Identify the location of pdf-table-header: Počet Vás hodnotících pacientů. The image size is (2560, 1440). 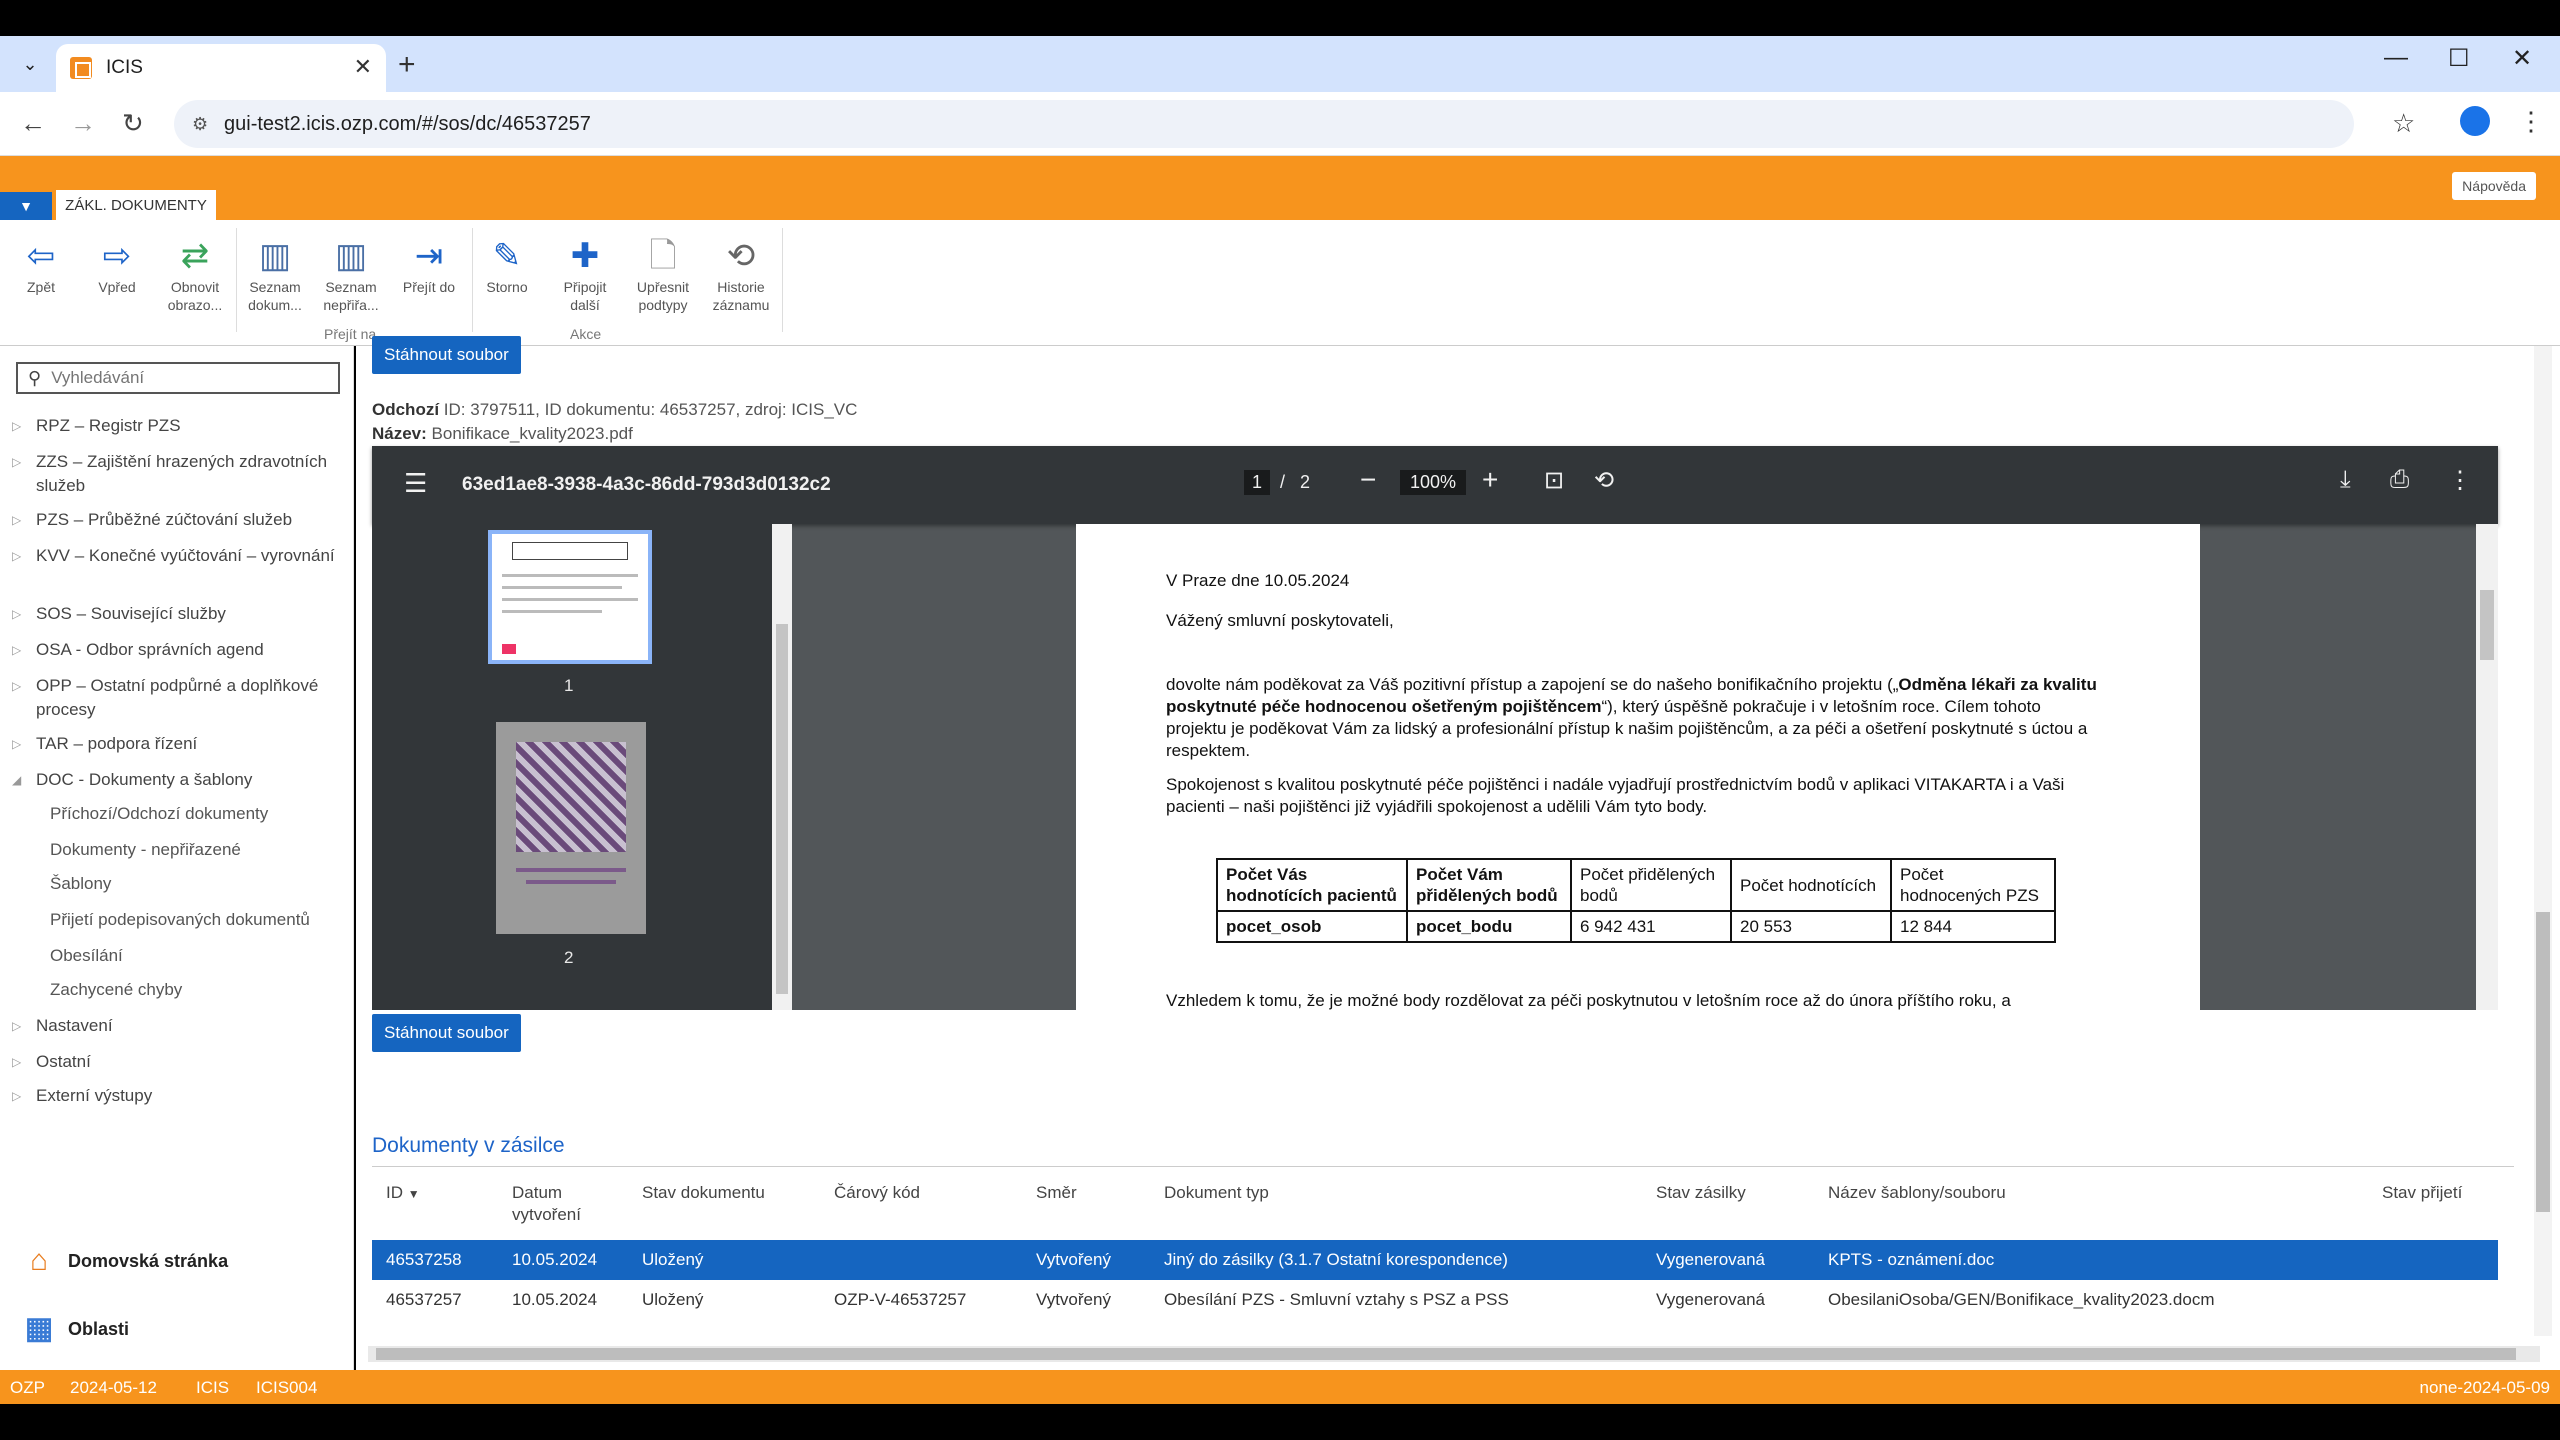
(1312, 885).